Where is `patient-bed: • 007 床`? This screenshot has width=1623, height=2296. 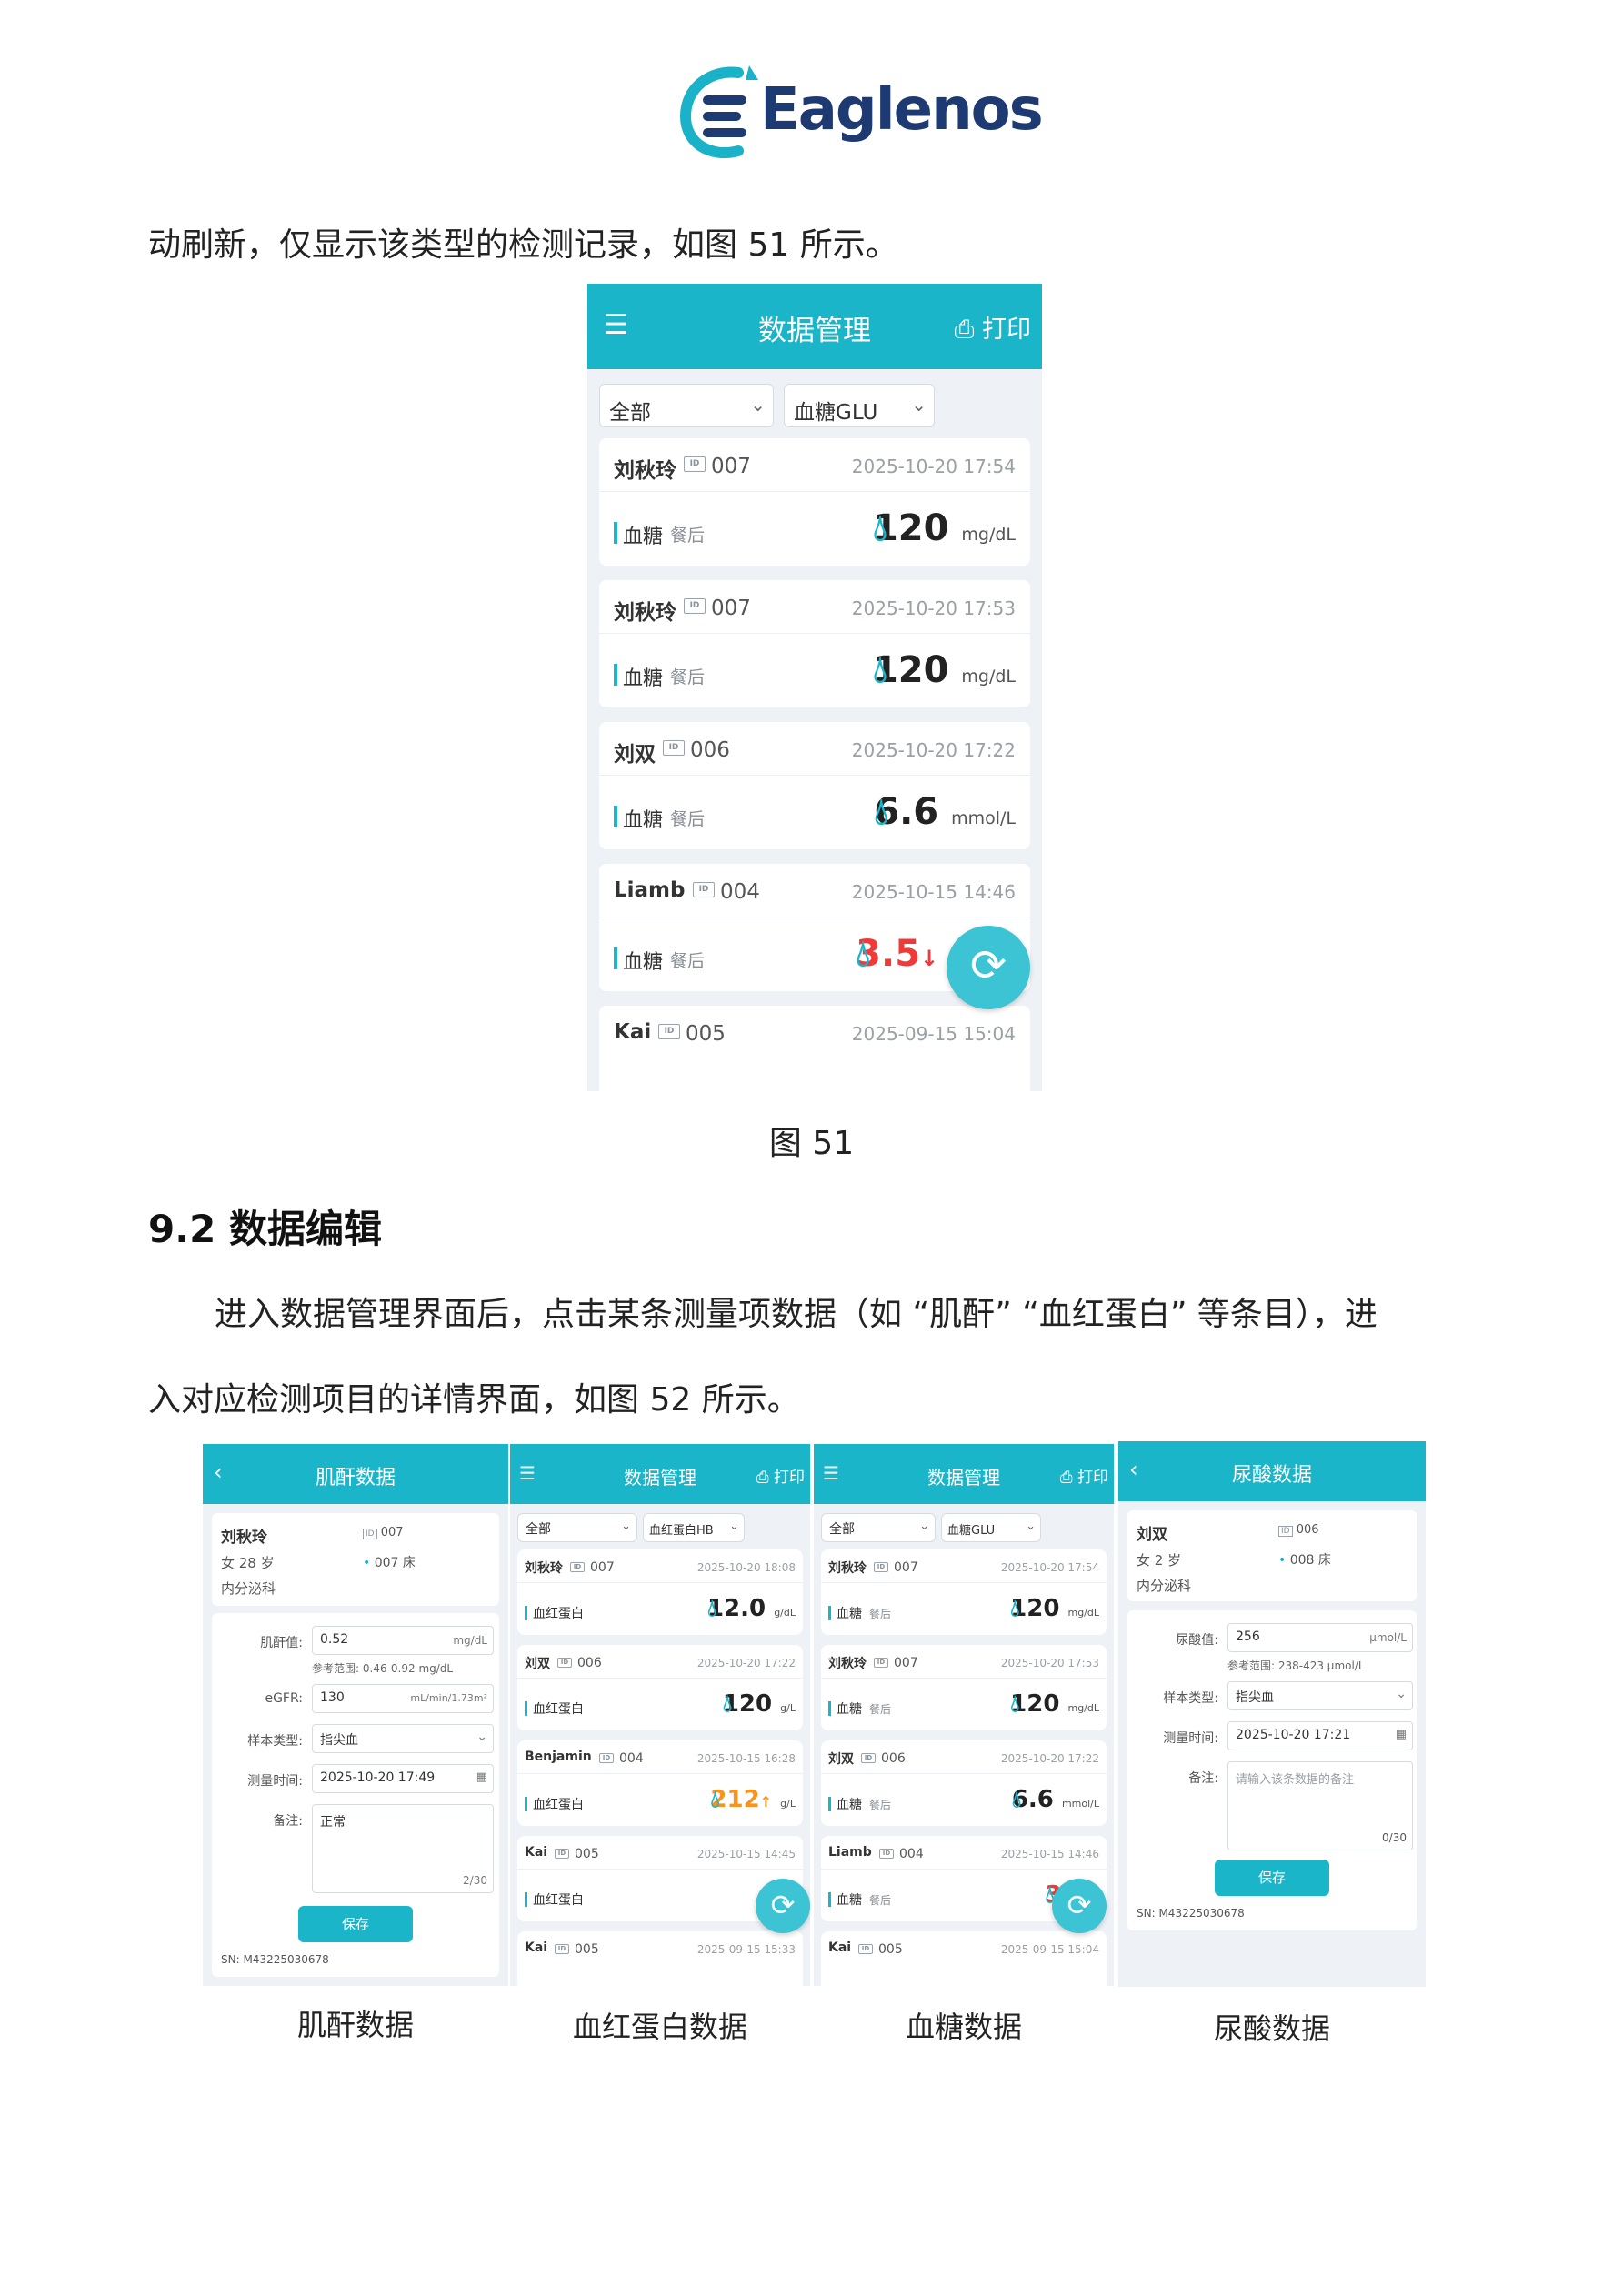 patient-bed: • 007 床 is located at coordinates (389, 1563).